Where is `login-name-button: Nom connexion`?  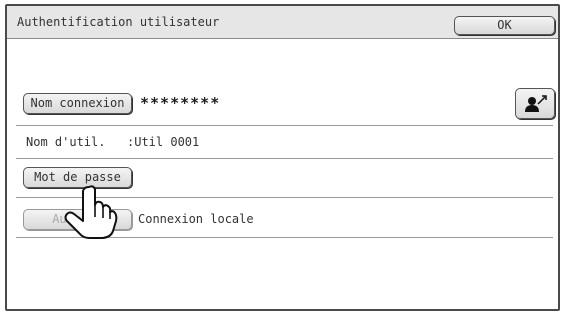
login-name-button: Nom connexion is located at coordinates (77, 103).